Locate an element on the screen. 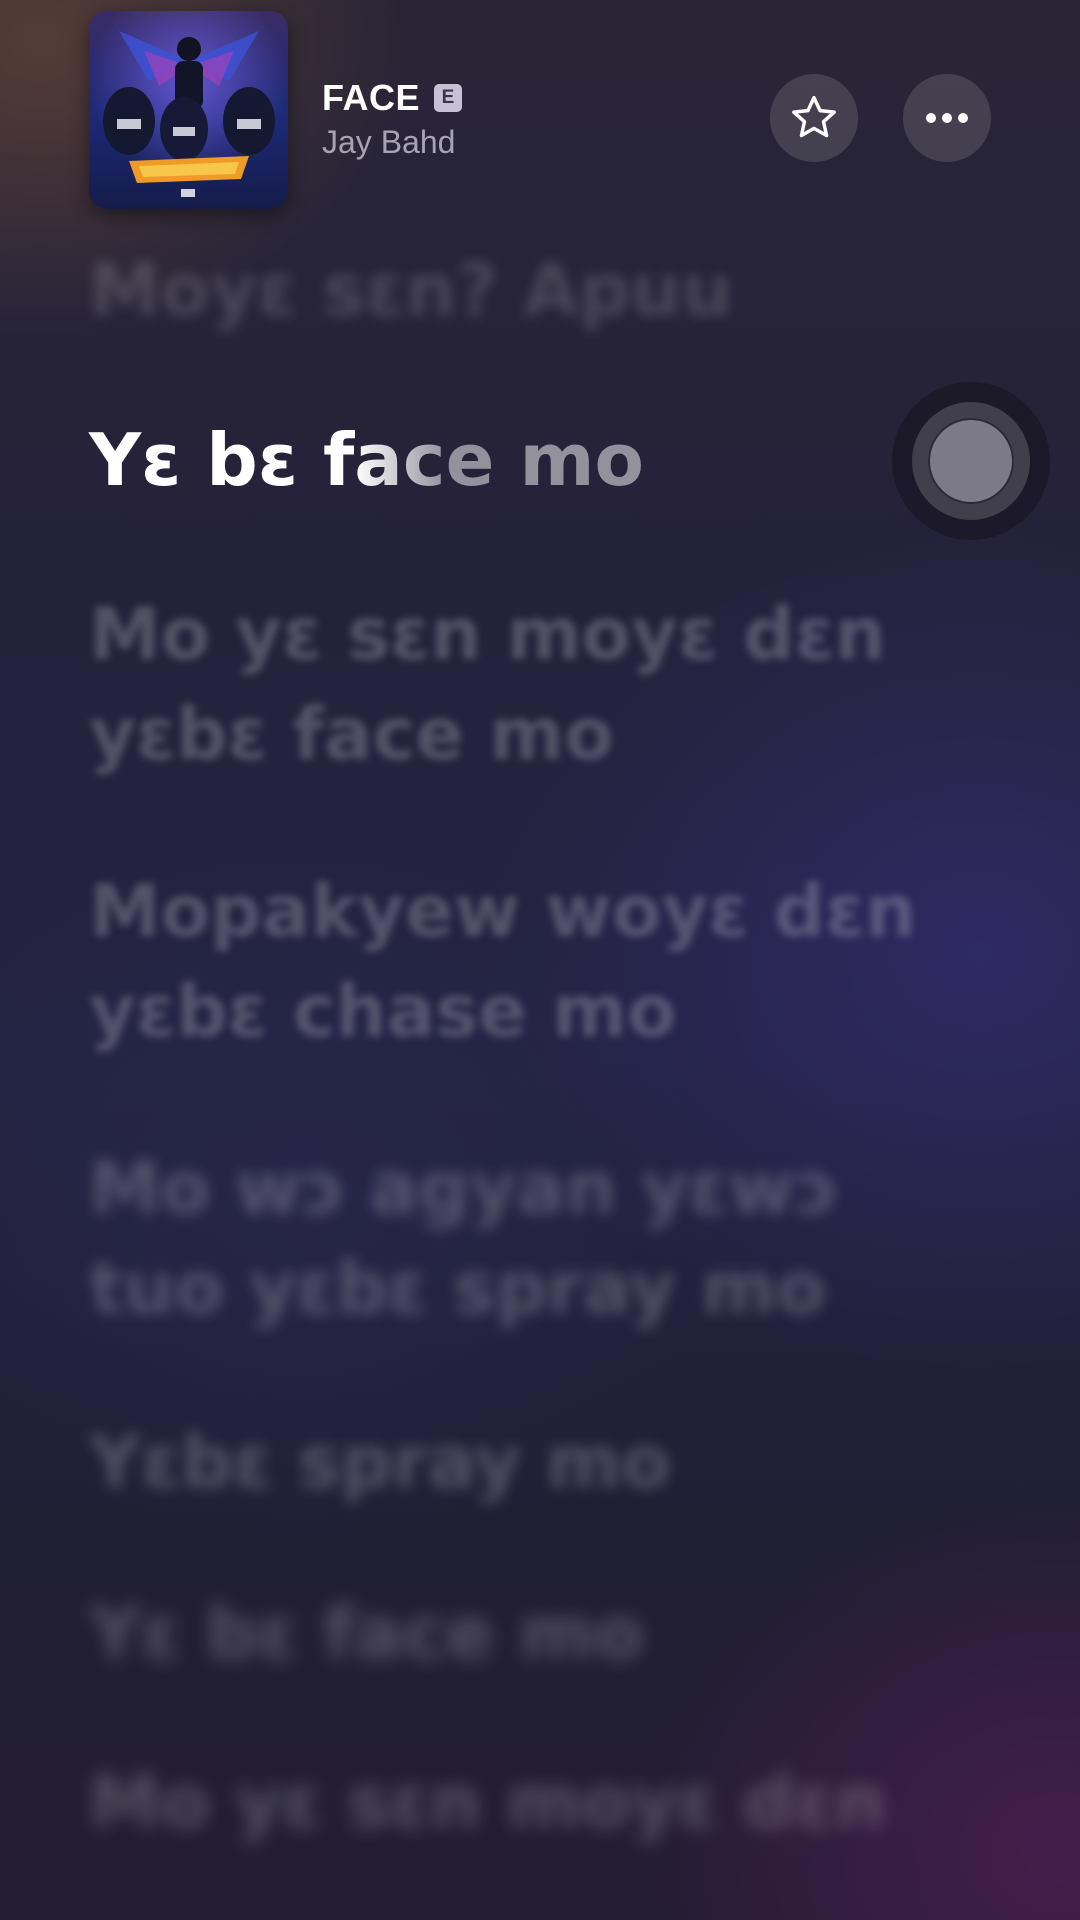 Image resolution: width=1080 pixels, height=1920 pixels. album-cover-art is located at coordinates (188, 110).